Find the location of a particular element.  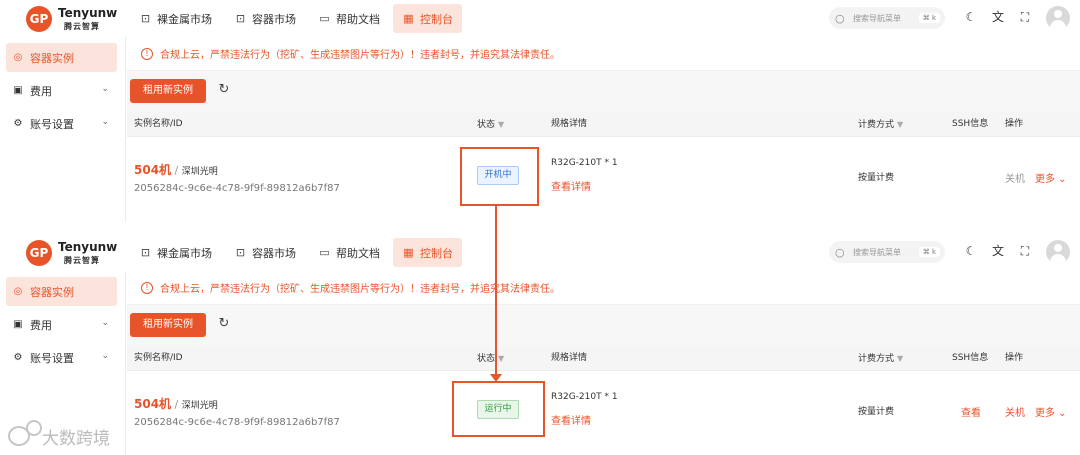

book-icon: ▭ is located at coordinates (324, 252).